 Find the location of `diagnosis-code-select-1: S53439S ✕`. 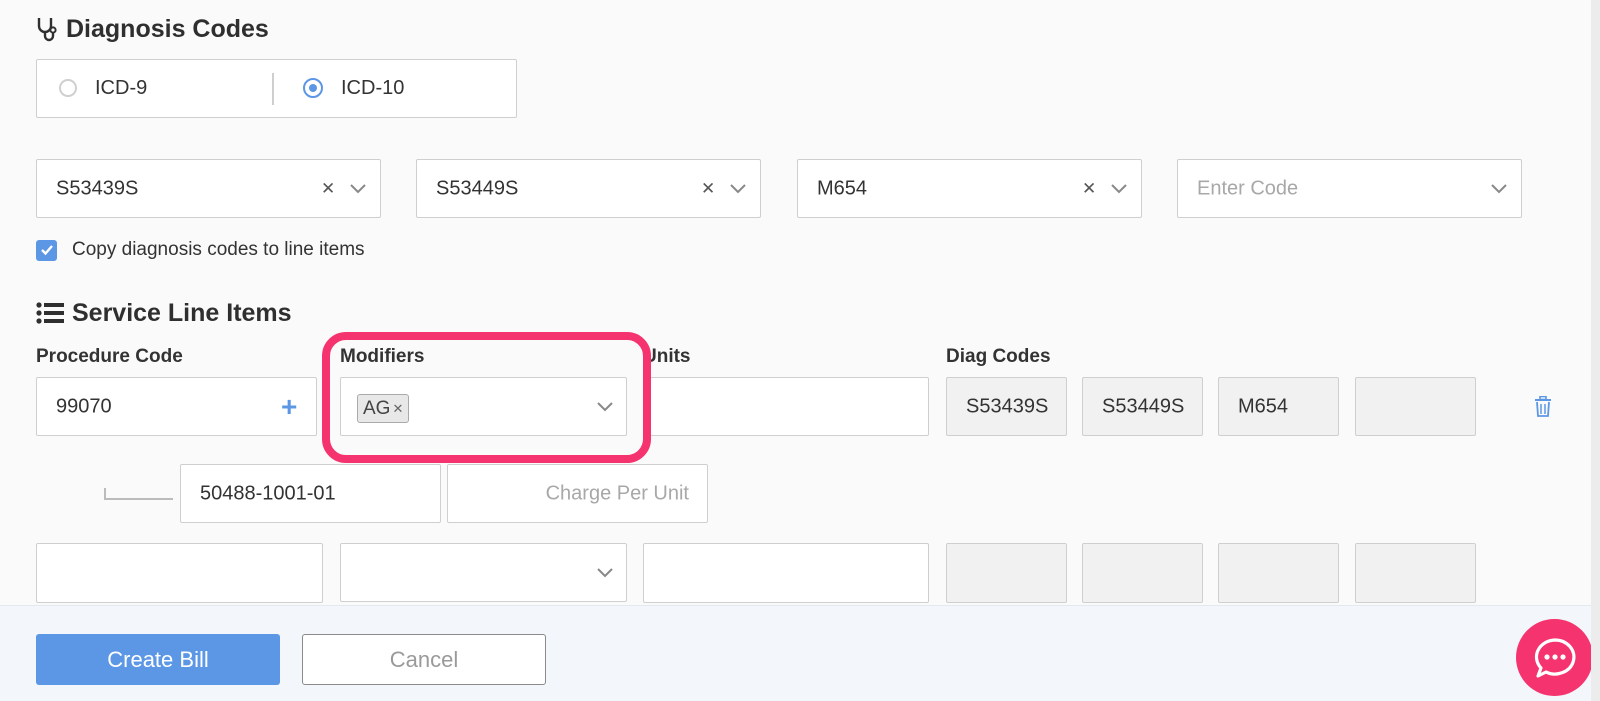

diagnosis-code-select-1: S53439S ✕ is located at coordinates (208, 188).